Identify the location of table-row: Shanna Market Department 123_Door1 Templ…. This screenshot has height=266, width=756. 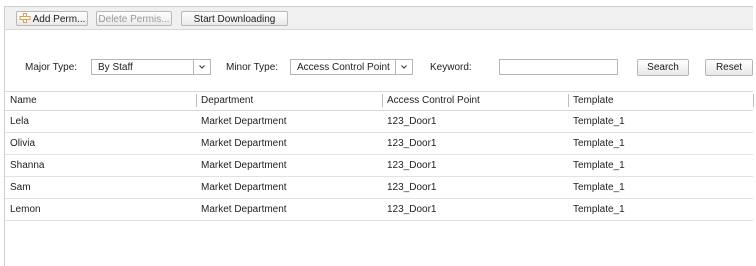
(379, 166).